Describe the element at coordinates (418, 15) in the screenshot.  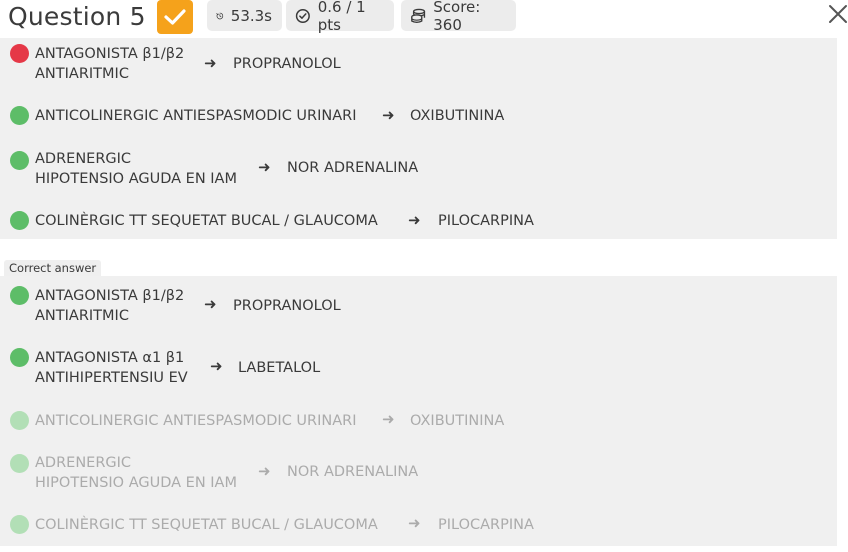
I see `coins-icon` at that location.